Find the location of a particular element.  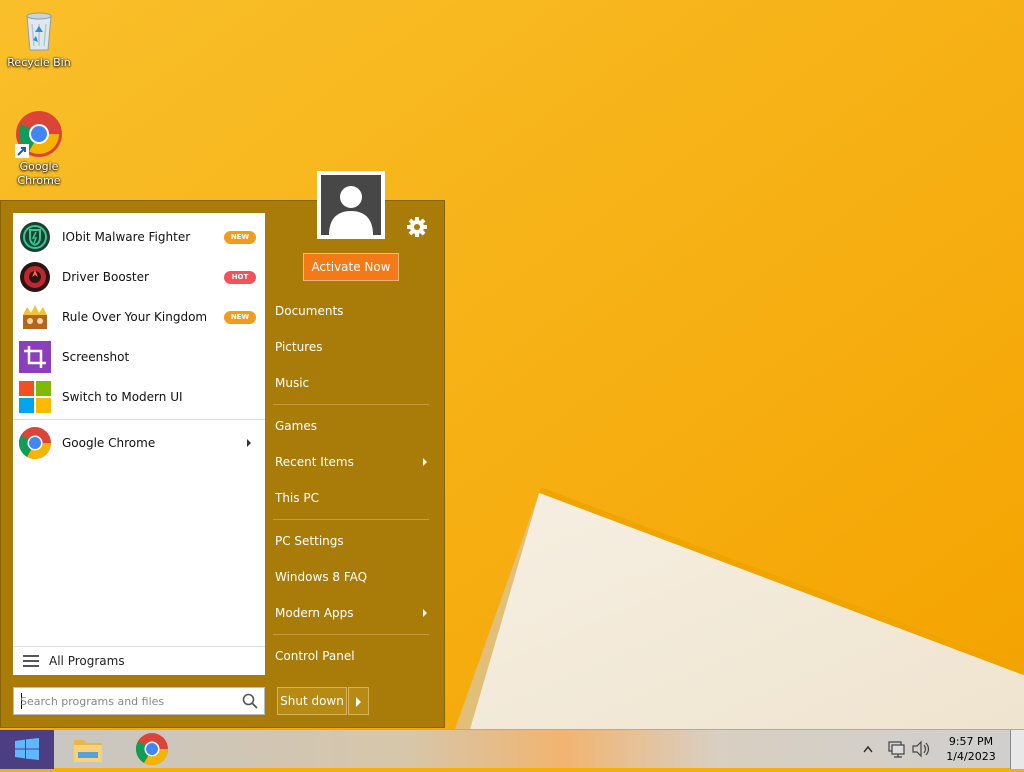

show-hidden-icons-button is located at coordinates (868, 749).